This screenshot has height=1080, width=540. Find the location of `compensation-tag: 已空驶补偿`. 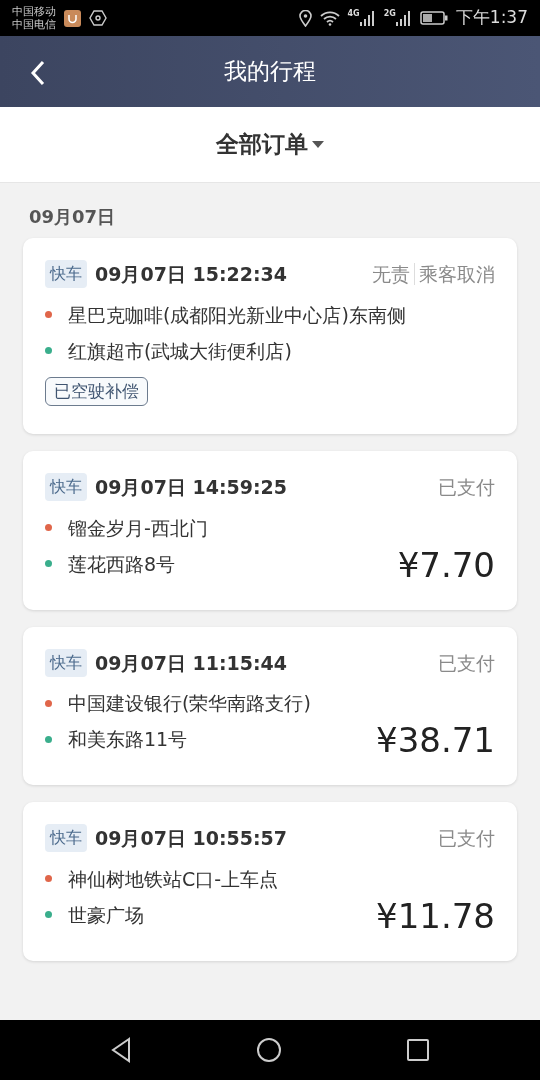

compensation-tag: 已空驶补偿 is located at coordinates (96, 391).